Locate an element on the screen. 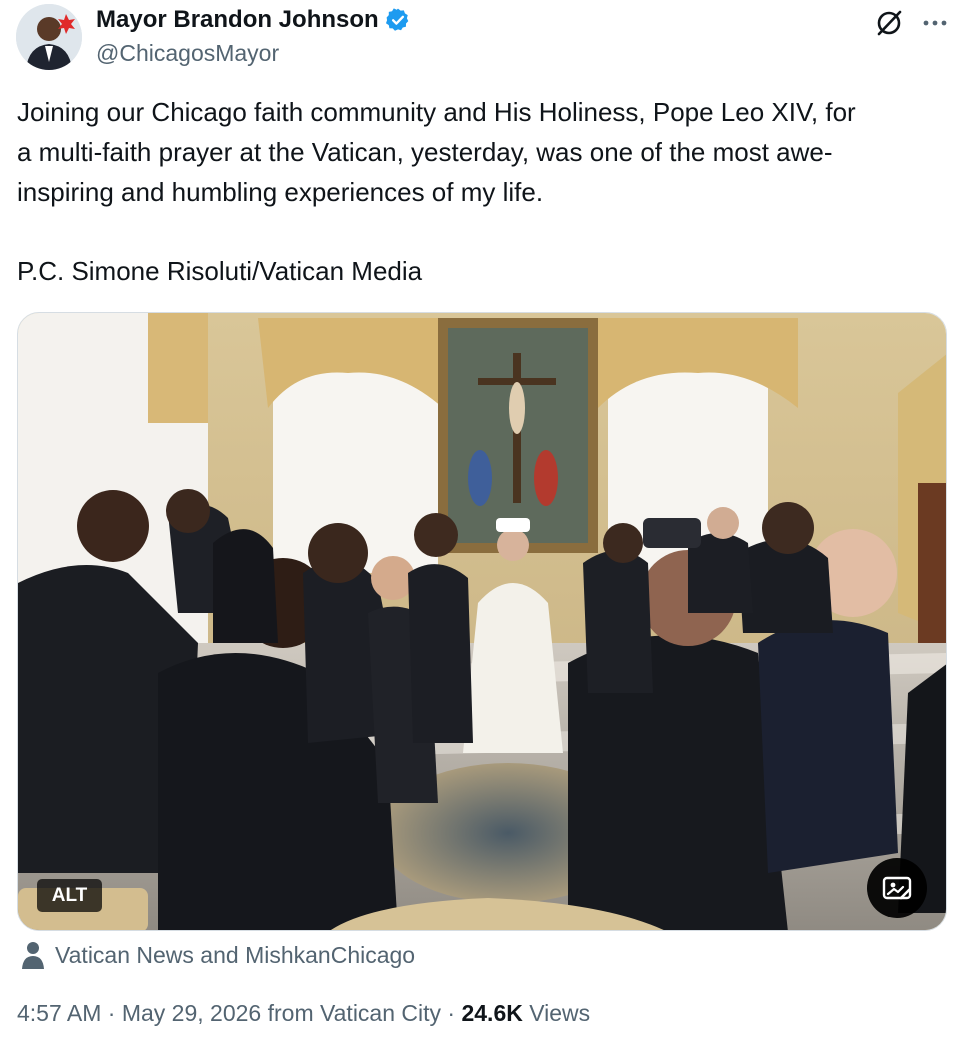 The width and height of the screenshot is (974, 1053). tweet-time: 4:57 AM is located at coordinates (59, 1013).